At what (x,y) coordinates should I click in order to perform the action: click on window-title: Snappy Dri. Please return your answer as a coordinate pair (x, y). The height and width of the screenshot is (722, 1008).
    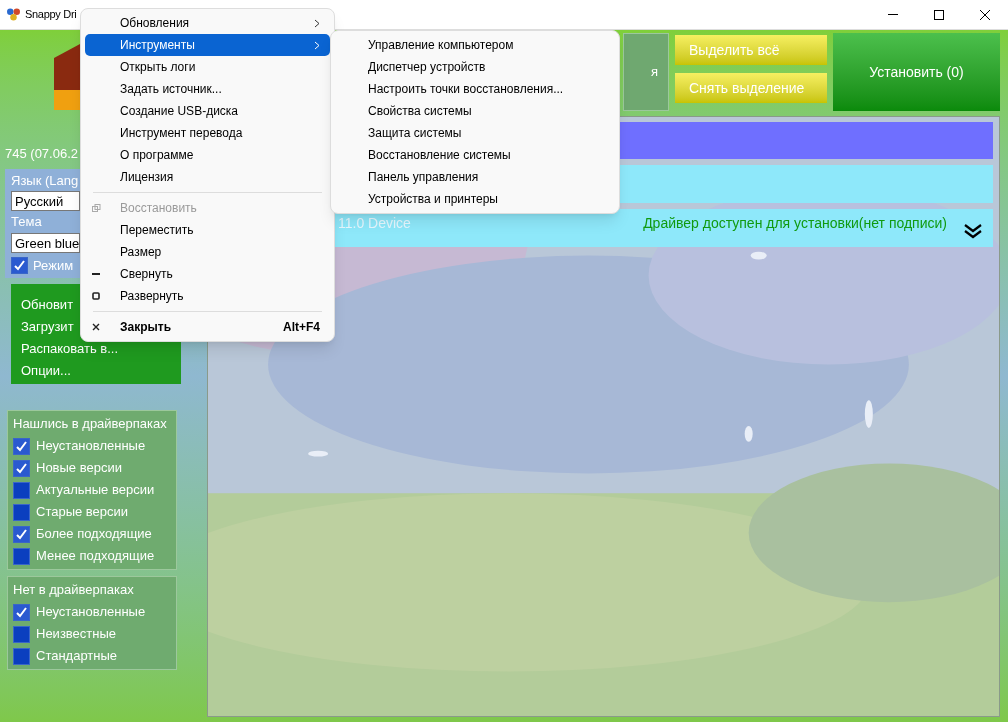
    Looking at the image, I should click on (51, 15).